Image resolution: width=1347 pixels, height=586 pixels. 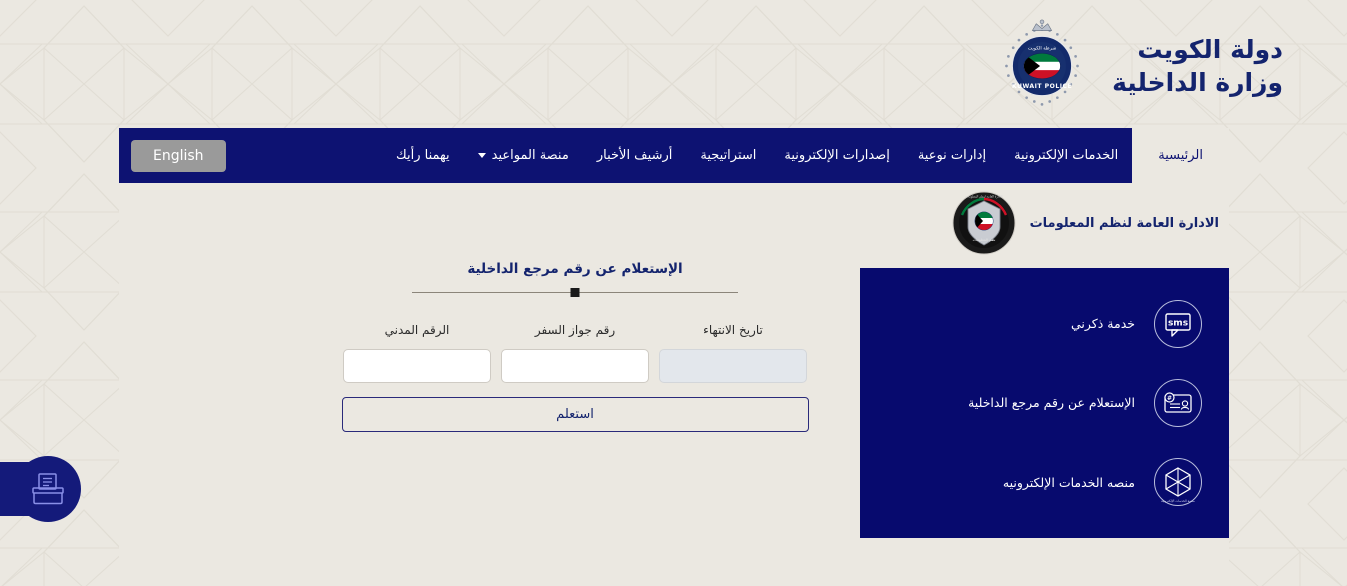 I want to click on svg-text: منصة الخدمات الإلكترونية, so click(x=1178, y=501).